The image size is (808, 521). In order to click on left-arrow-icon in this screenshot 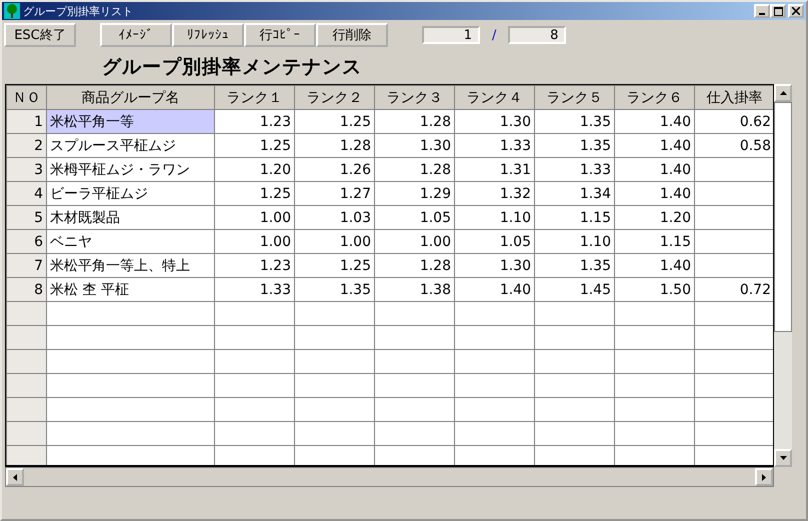, I will do `click(15, 477)`.